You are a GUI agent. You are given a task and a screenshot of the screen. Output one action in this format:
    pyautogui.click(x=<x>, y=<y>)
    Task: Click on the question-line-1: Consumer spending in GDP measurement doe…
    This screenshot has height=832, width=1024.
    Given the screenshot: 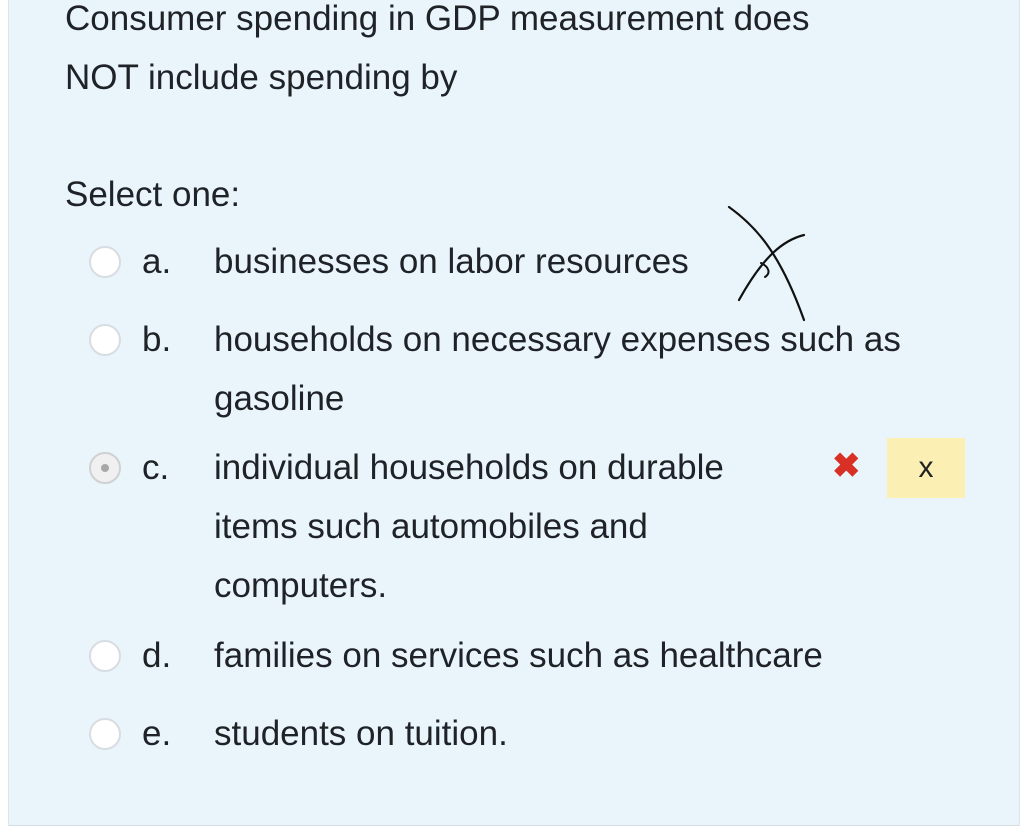 What is the action you would take?
    pyautogui.click(x=437, y=19)
    